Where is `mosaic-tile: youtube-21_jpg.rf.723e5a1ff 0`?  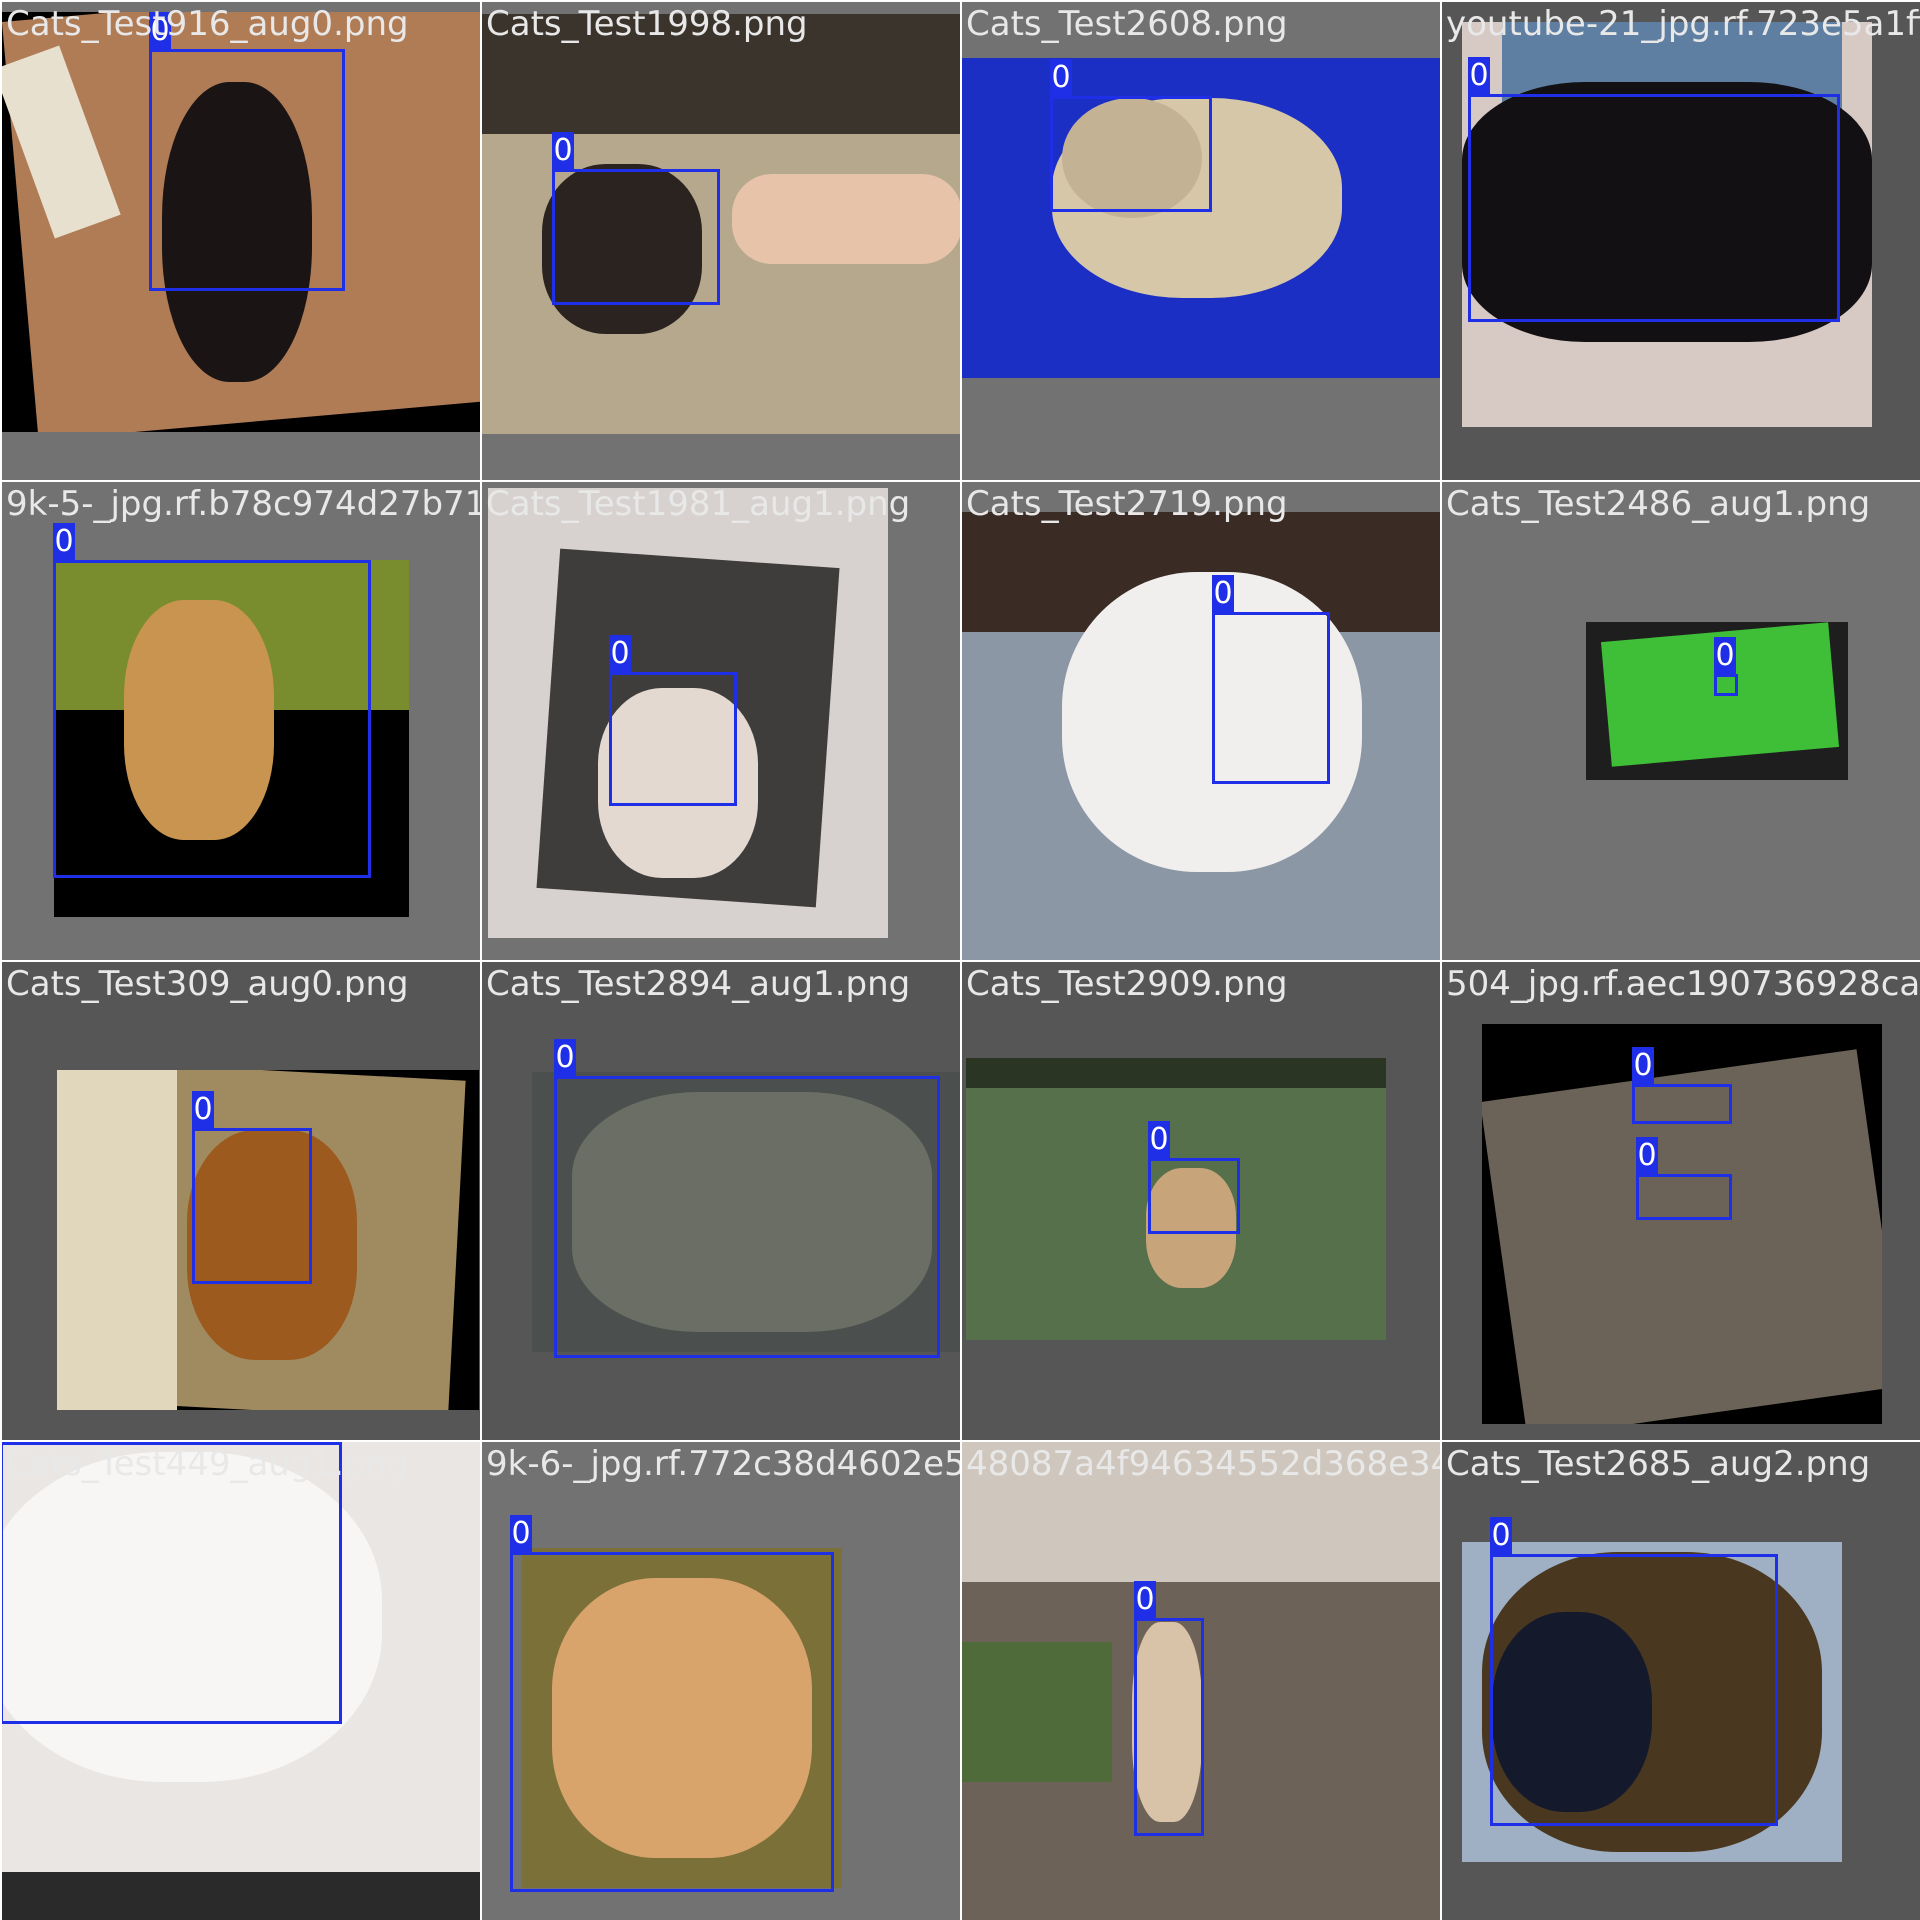 mosaic-tile: youtube-21_jpg.rf.723e5a1ff 0 is located at coordinates (1681, 241).